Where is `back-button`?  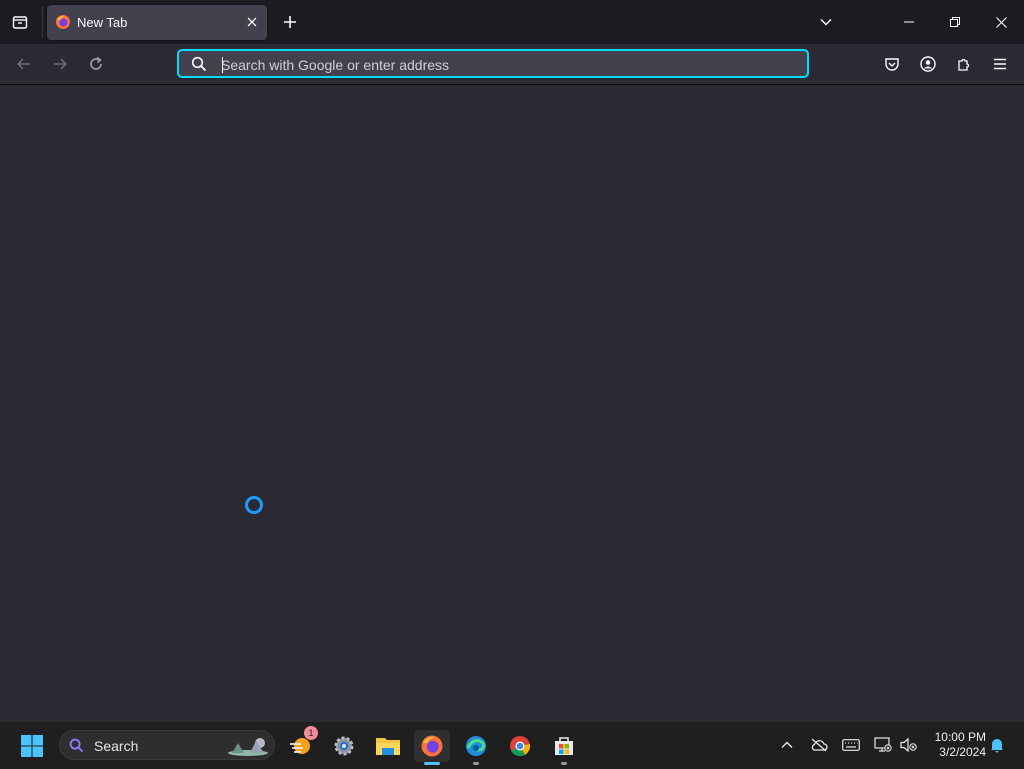
back-button is located at coordinates (24, 64).